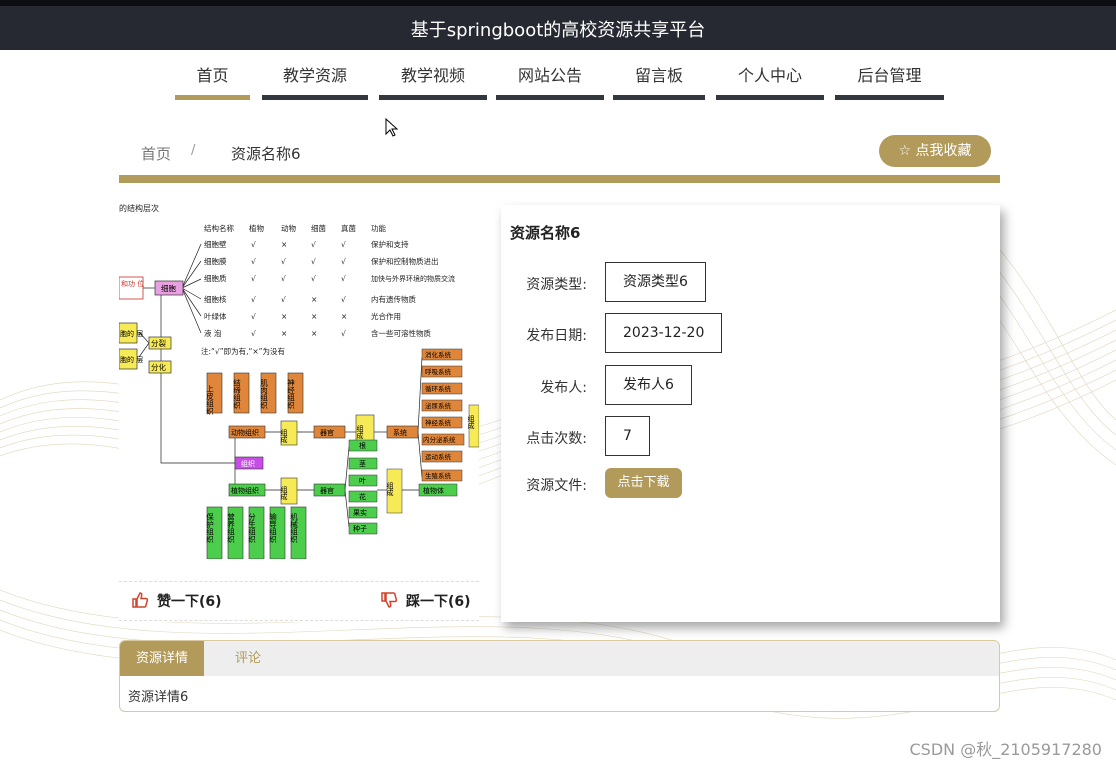  I want to click on resource-type-value: 资源类型6, so click(655, 282).